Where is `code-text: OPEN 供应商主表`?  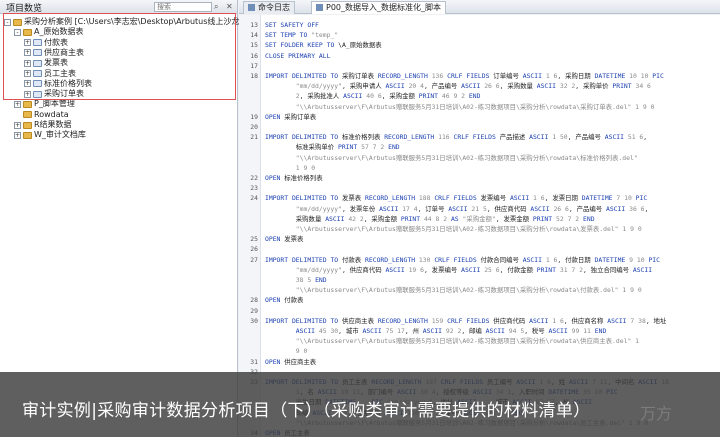 code-text: OPEN 供应商主表 is located at coordinates (291, 361).